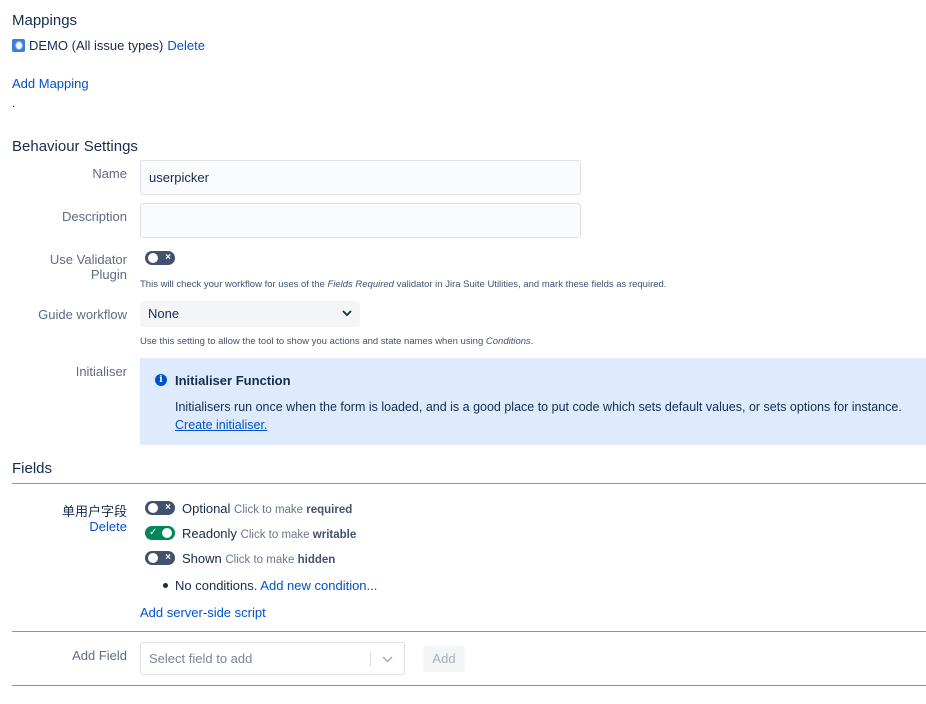 The height and width of the screenshot is (704, 926). Describe the element at coordinates (153, 532) in the screenshot. I see `toggle-on-check-icon: ✓` at that location.